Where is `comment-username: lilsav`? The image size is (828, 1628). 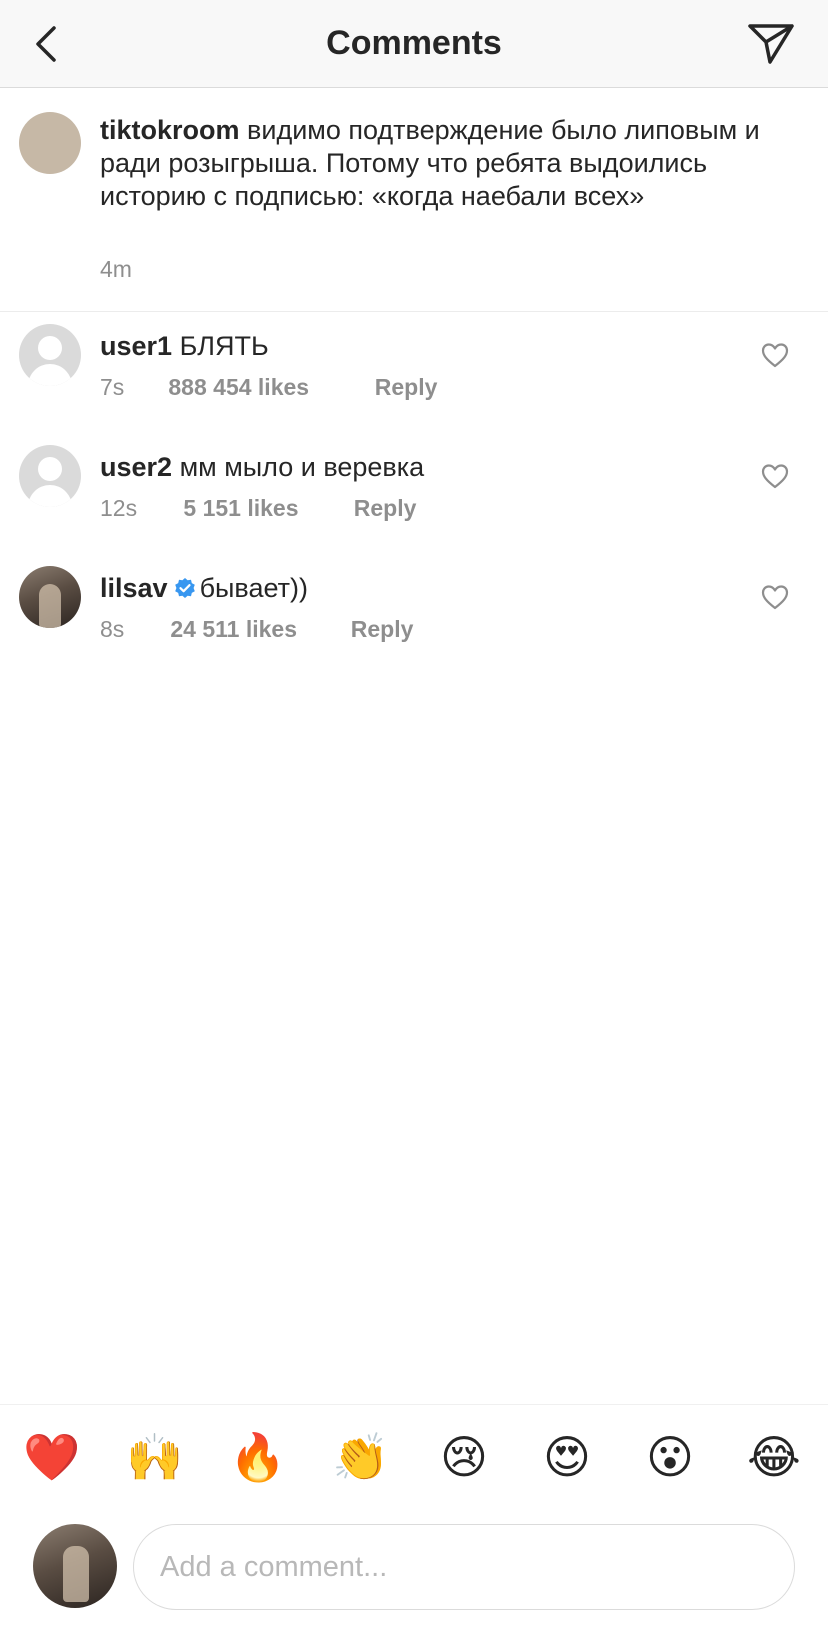 comment-username: lilsav is located at coordinates (134, 588).